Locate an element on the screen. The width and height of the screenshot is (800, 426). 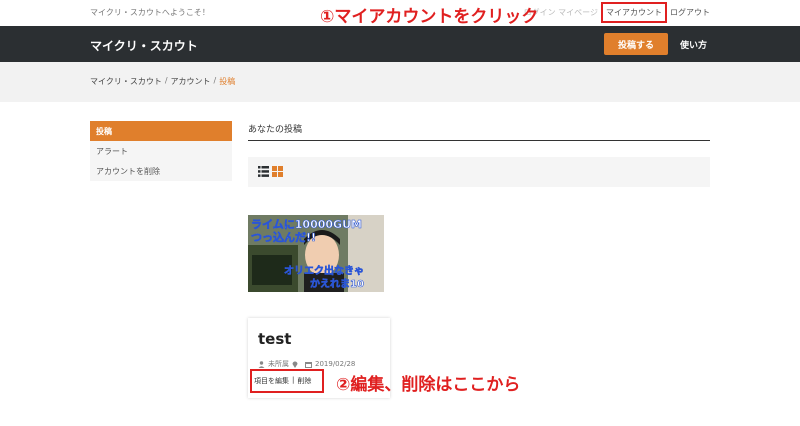
sidebar-item-delete-account: アカウントを削除 is located at coordinates (161, 171).